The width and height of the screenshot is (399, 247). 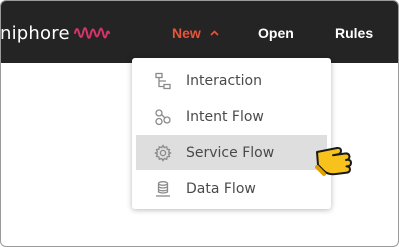 What do you see at coordinates (221, 188) in the screenshot?
I see `menu-item-label: Data Flow` at bounding box center [221, 188].